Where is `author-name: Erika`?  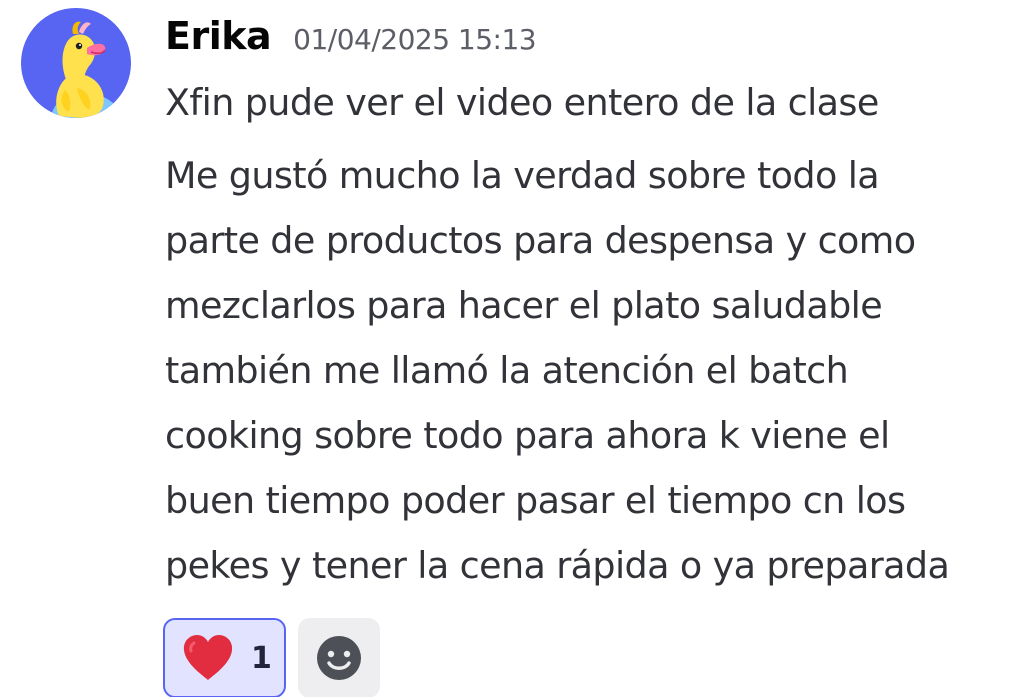 author-name: Erika is located at coordinates (218, 36).